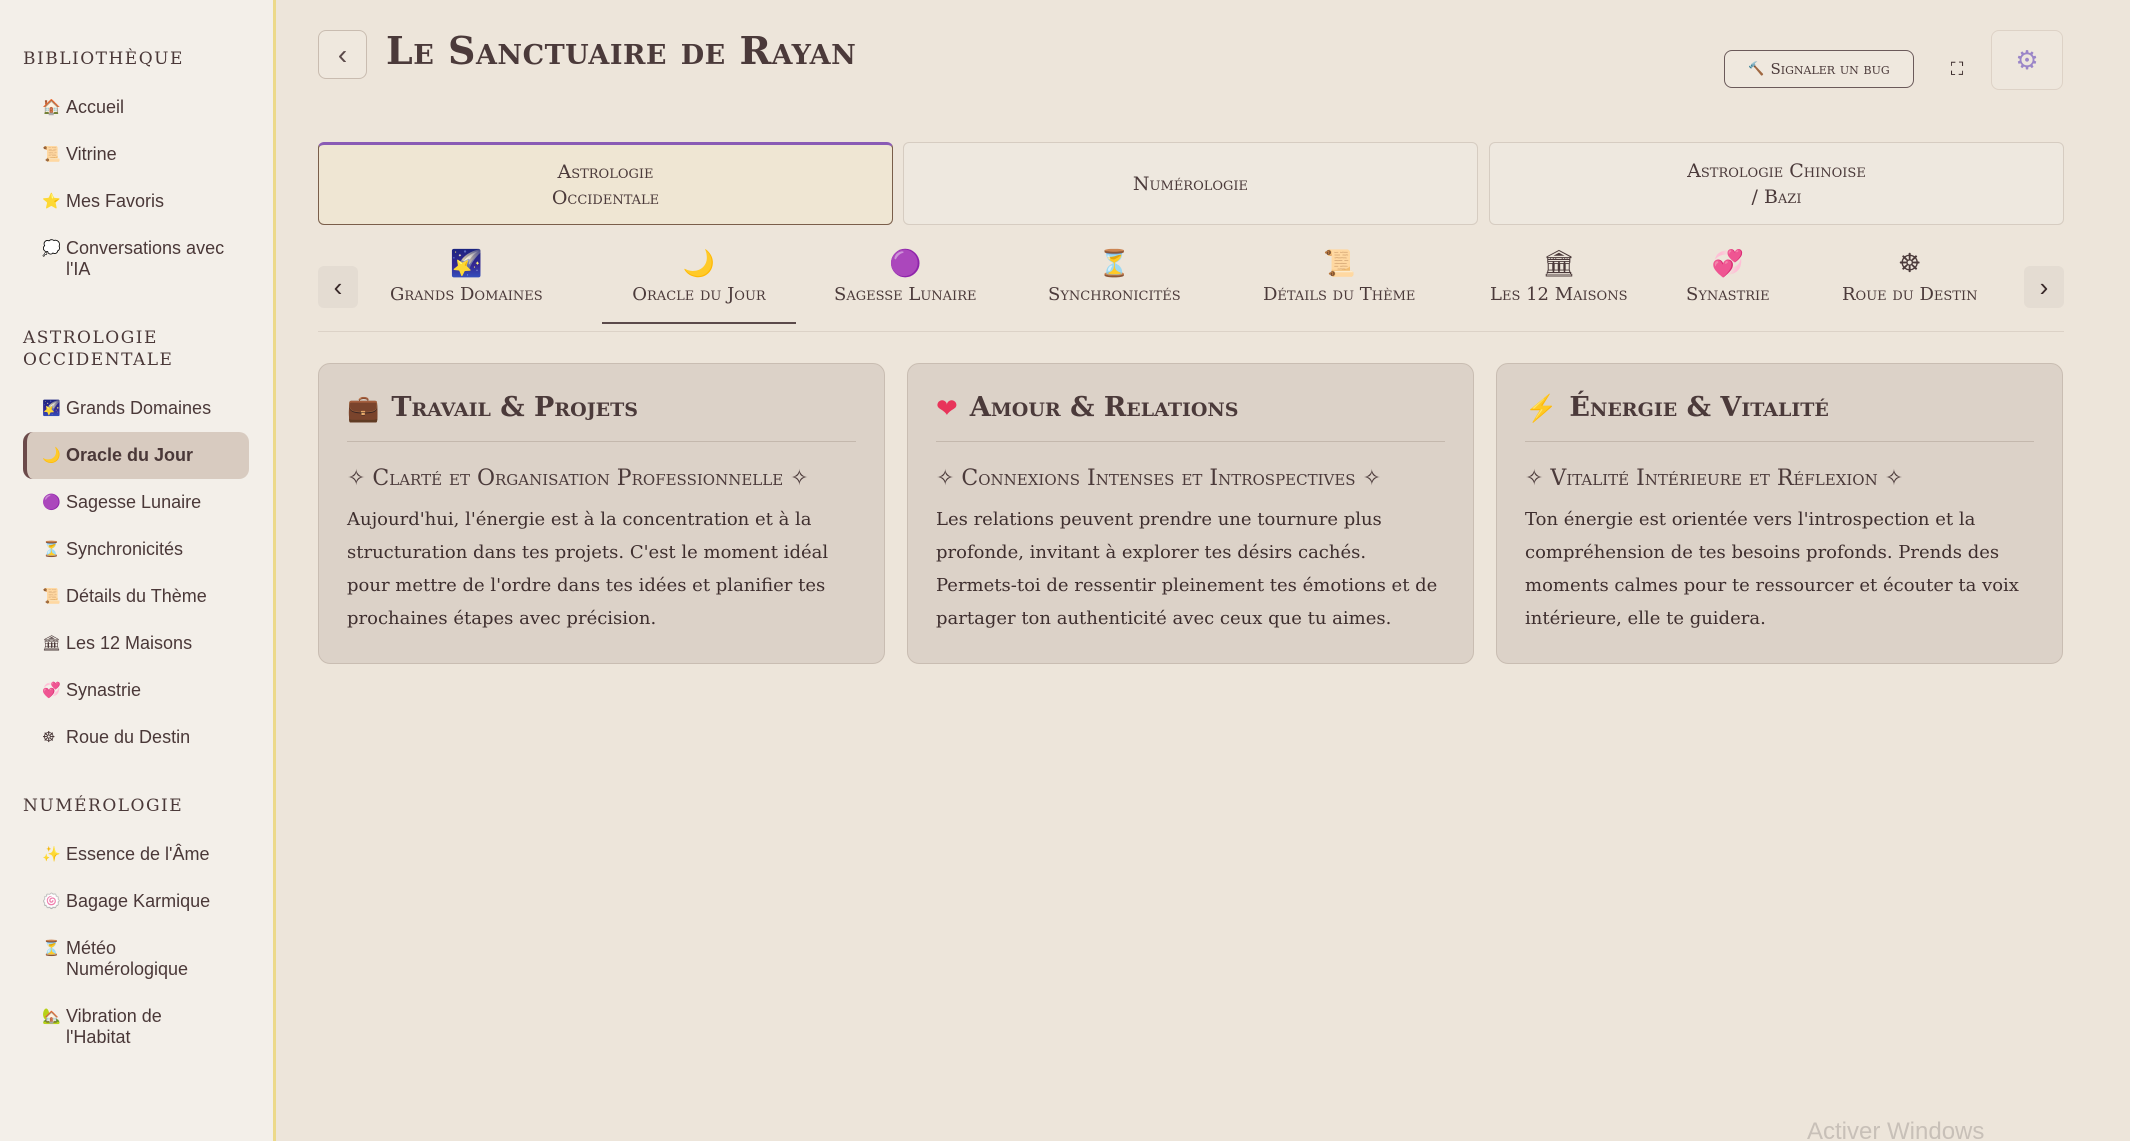  I want to click on subtab-details-theme: 📜 Détails du Thème, so click(1339, 285).